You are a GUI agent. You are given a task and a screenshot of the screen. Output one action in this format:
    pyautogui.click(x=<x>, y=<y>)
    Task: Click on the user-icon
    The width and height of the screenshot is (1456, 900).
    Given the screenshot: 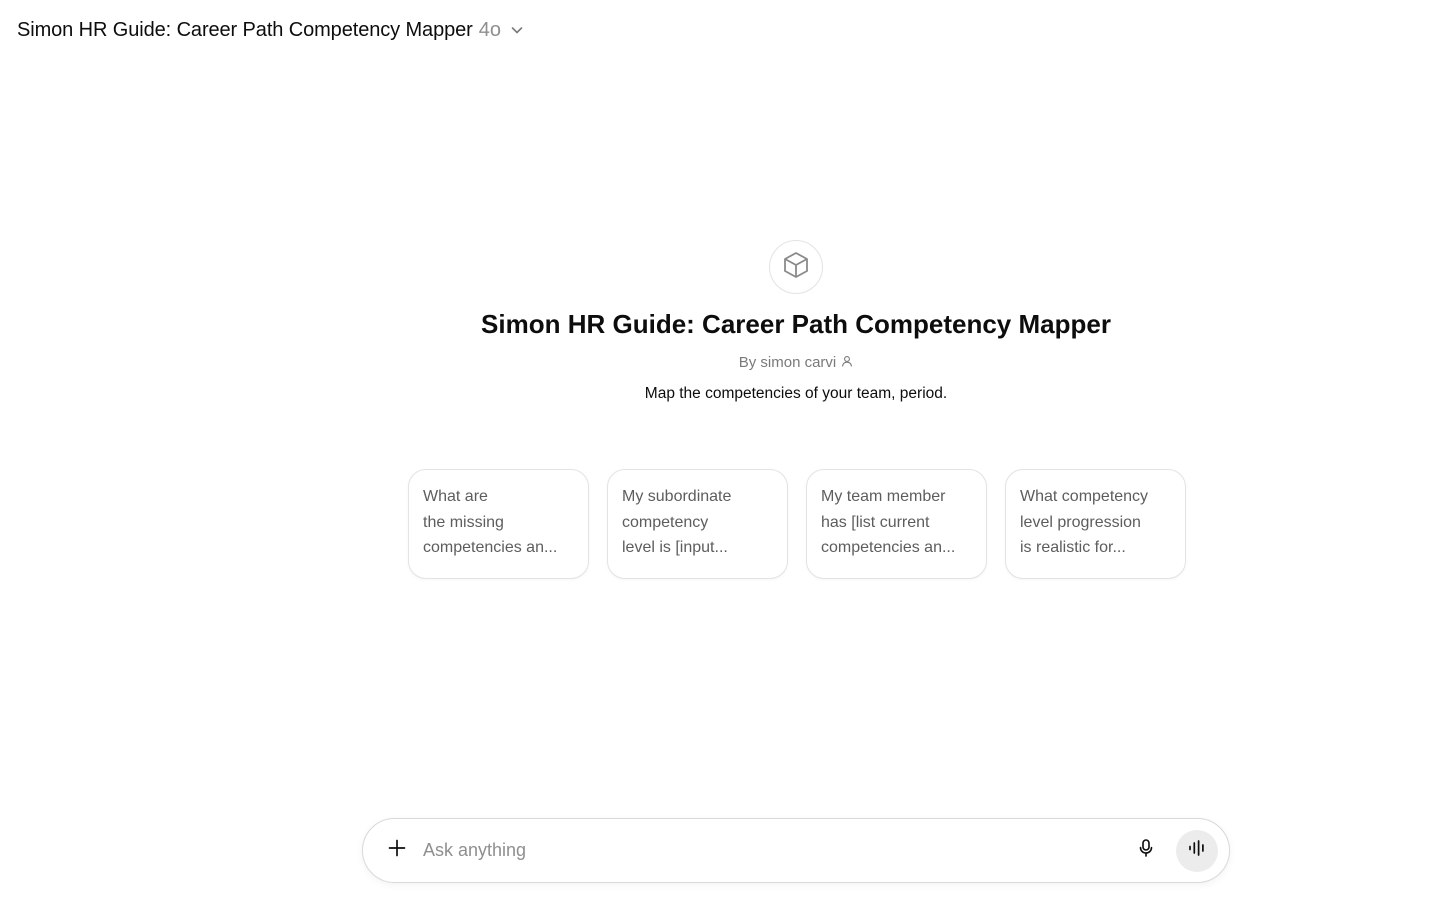 What is the action you would take?
    pyautogui.click(x=847, y=362)
    